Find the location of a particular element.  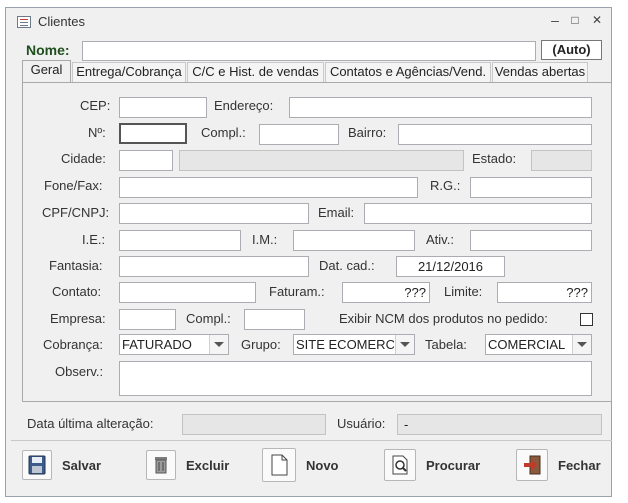

fechar-button: Fechar is located at coordinates (558, 465).